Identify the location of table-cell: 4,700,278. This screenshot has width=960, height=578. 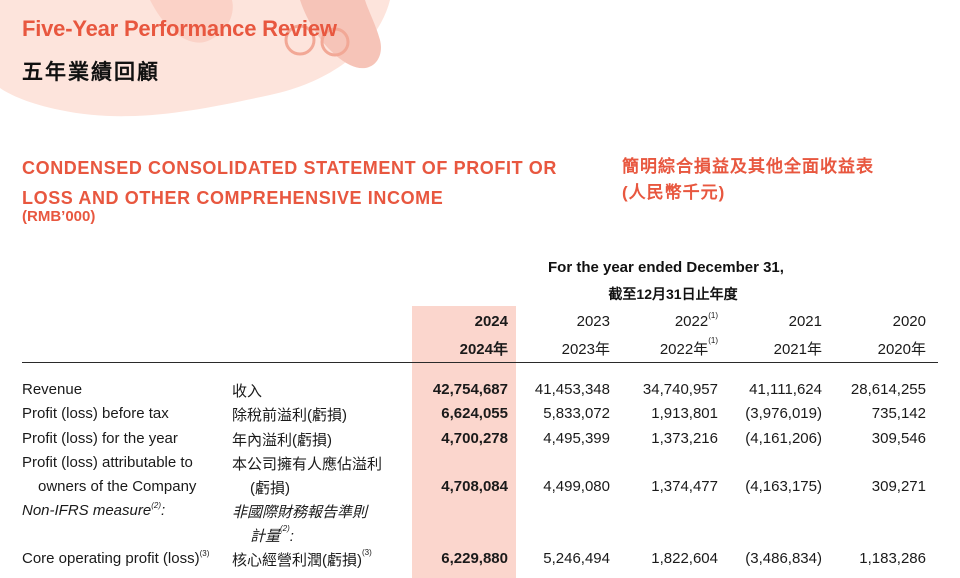
(474, 438).